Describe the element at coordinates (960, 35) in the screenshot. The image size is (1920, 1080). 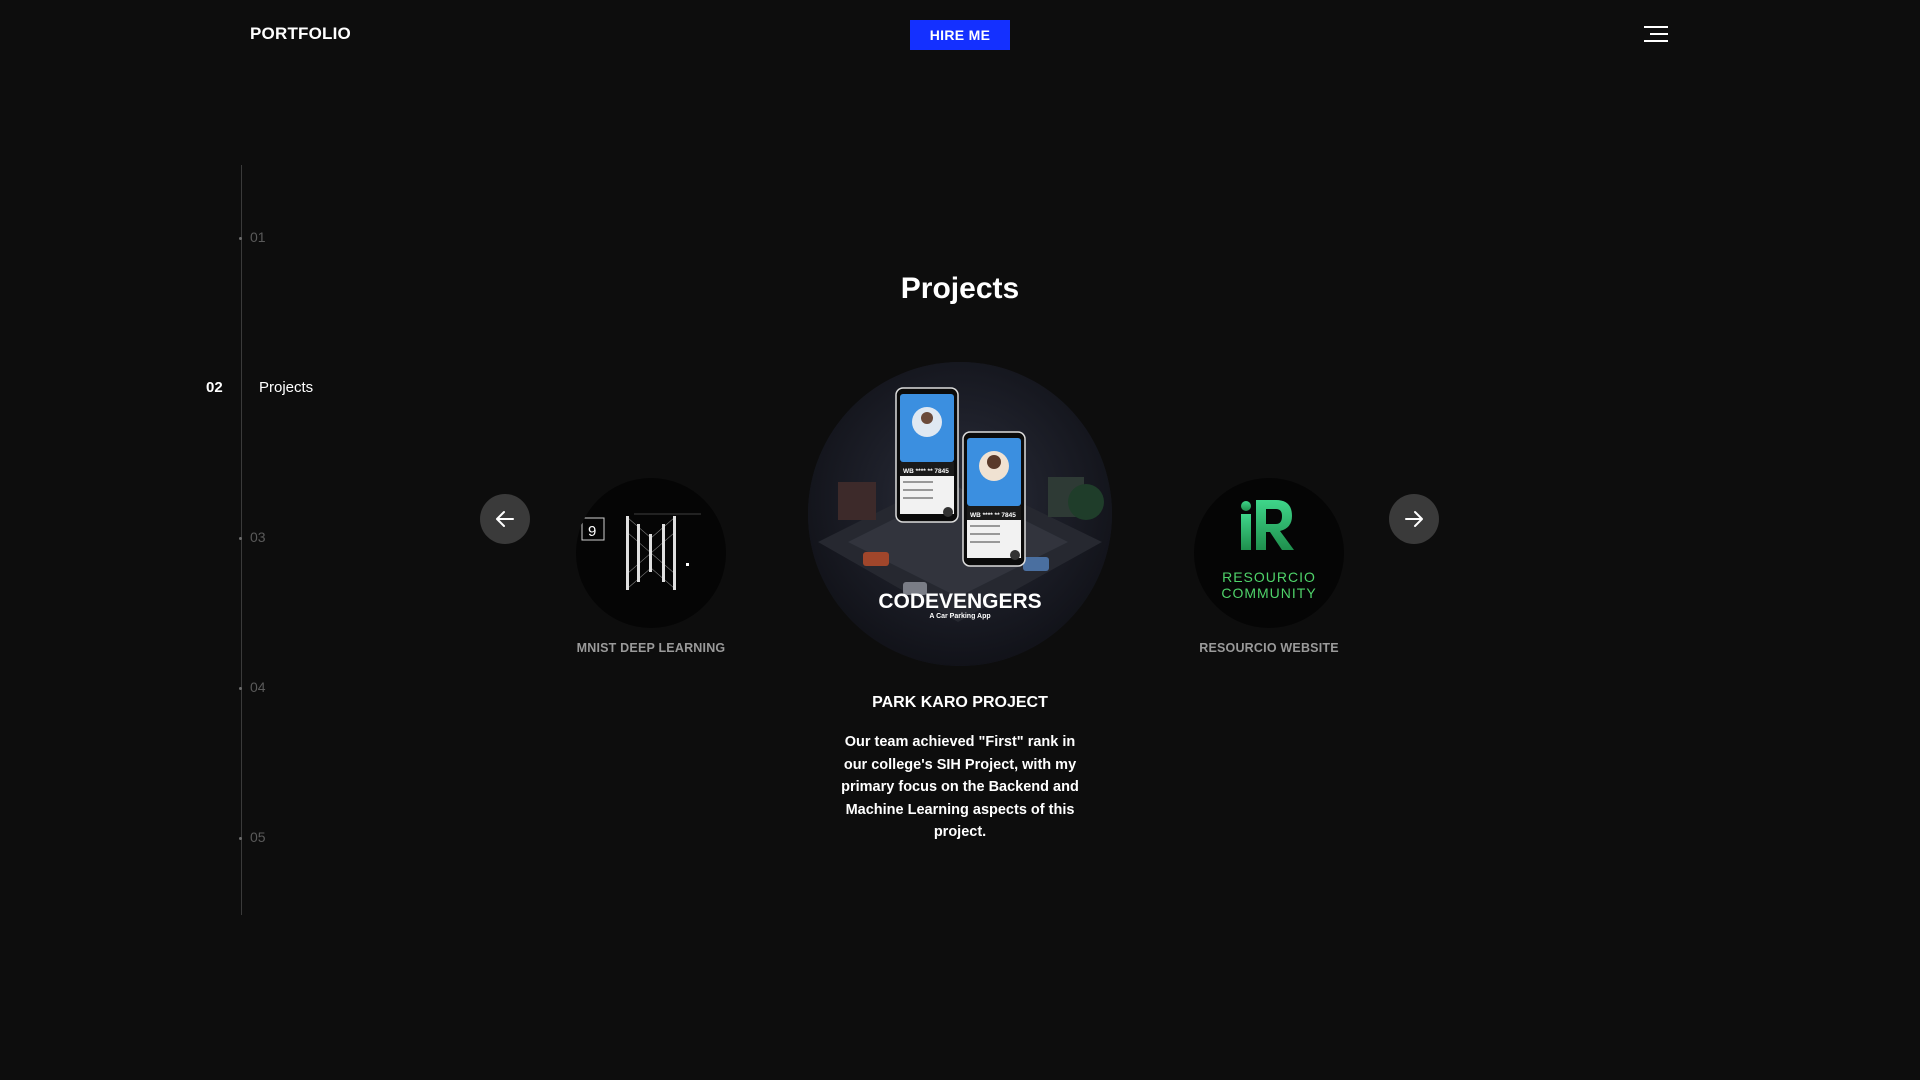
I see `hire-me-button: HIRE ME` at that location.